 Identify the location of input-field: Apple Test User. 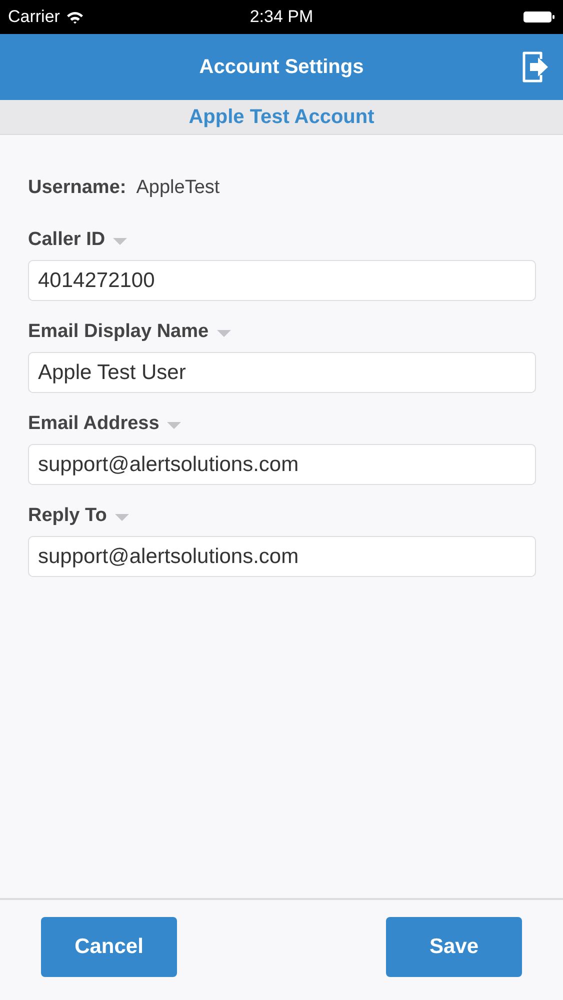
(282, 372).